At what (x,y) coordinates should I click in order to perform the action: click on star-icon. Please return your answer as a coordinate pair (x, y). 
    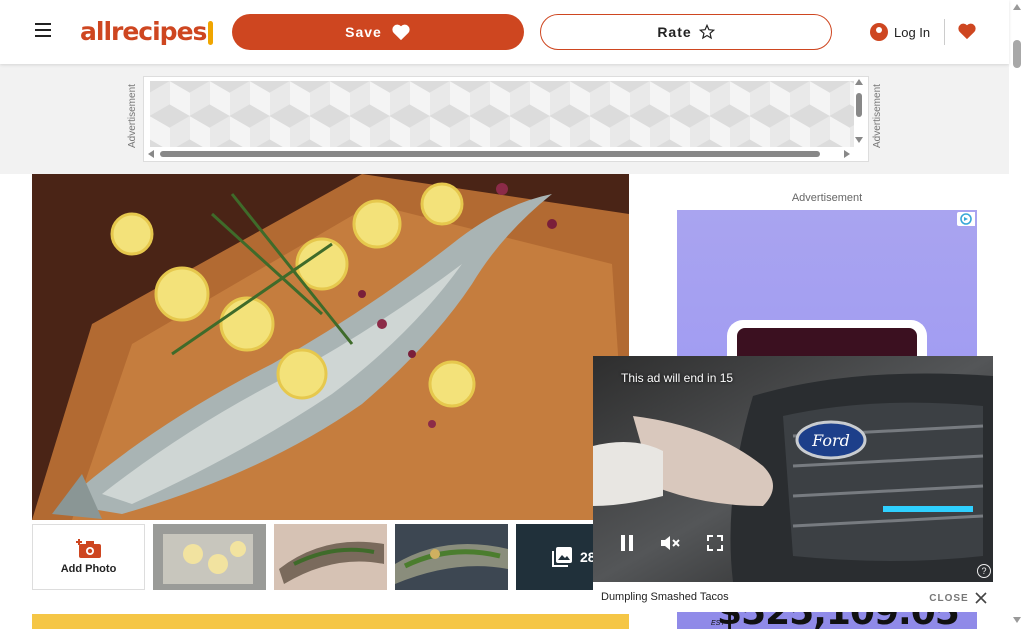
    Looking at the image, I should click on (706, 32).